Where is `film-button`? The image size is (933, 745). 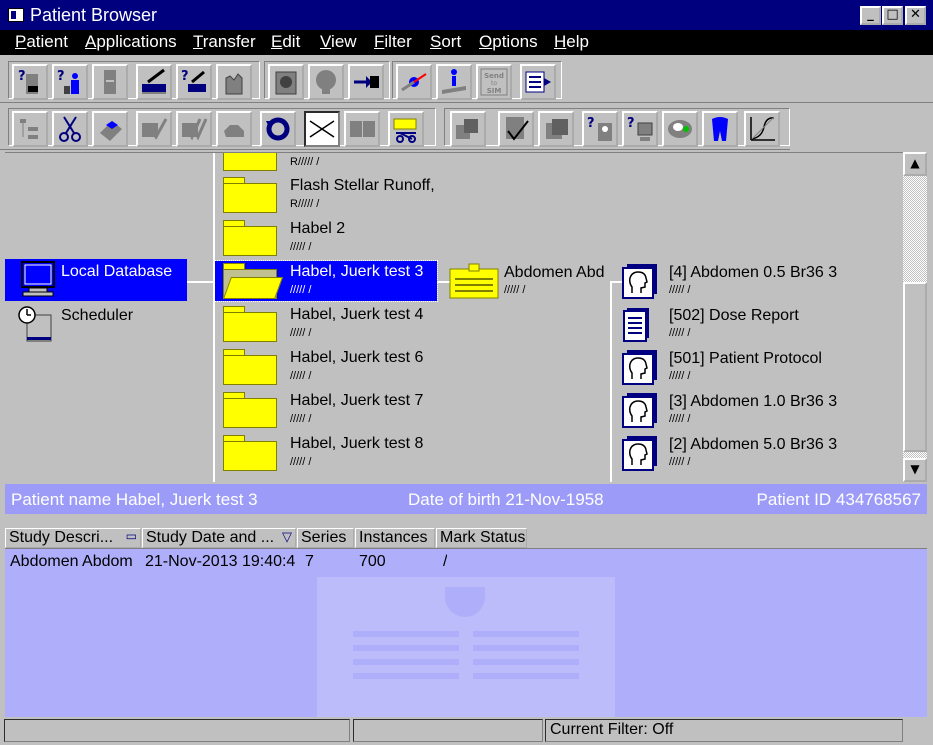
film-button is located at coordinates (362, 129).